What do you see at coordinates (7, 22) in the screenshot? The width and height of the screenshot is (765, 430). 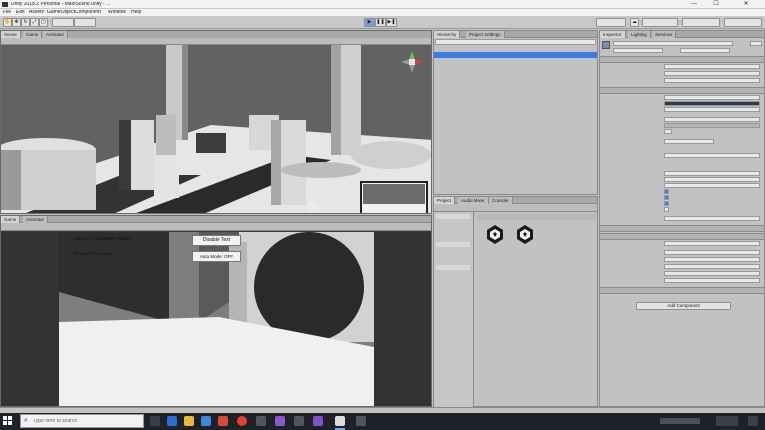 I see `hand-tool-button: ✋` at bounding box center [7, 22].